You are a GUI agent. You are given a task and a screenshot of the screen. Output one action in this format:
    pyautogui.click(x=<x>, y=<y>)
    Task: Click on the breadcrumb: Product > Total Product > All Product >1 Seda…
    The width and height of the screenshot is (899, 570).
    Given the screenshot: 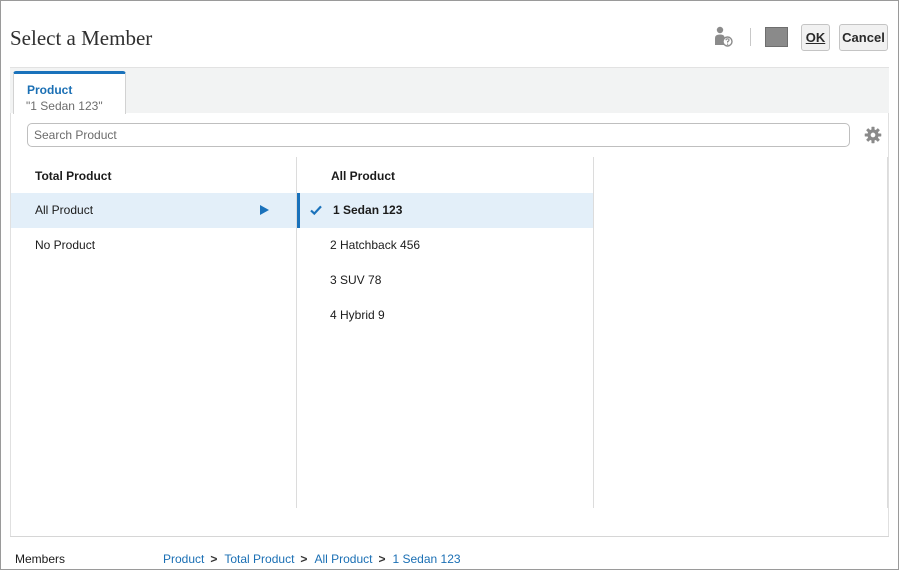 What is the action you would take?
    pyautogui.click(x=312, y=559)
    